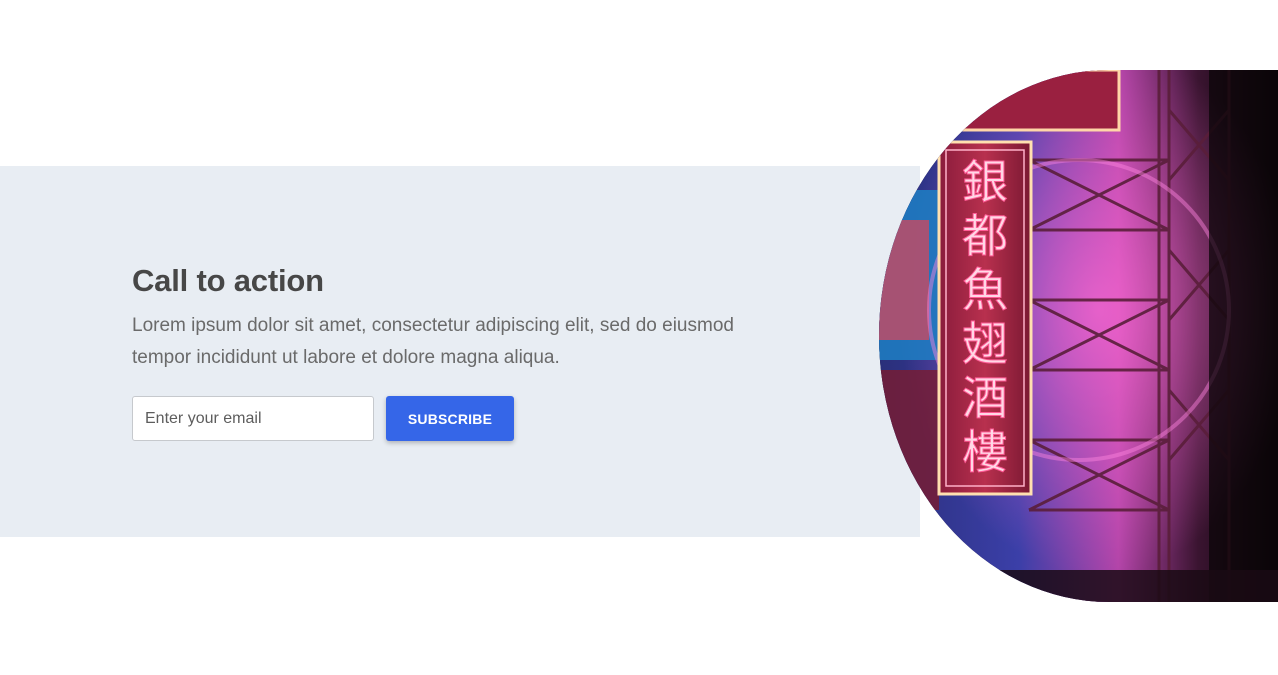 This screenshot has width=1278, height=675. I want to click on sign-character: 酒, so click(985, 398).